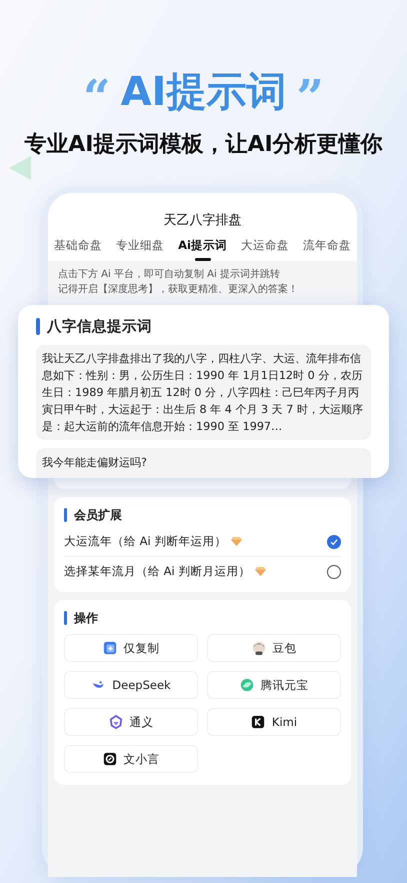 Image resolution: width=407 pixels, height=883 pixels. Describe the element at coordinates (274, 685) in the screenshot. I see `platform-button: 腾讯元宝` at that location.